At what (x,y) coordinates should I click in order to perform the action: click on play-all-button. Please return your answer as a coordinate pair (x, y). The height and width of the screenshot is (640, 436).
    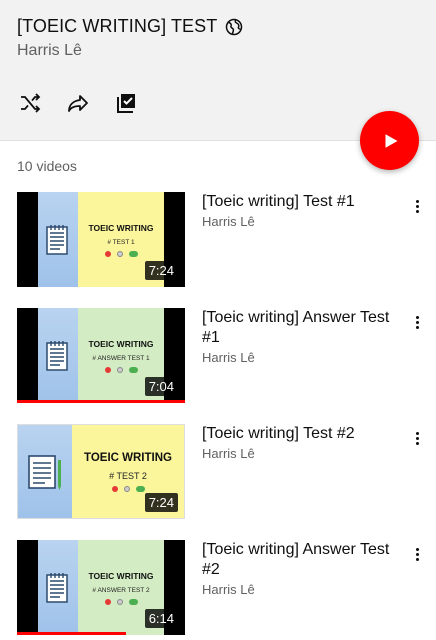
    Looking at the image, I should click on (389, 140).